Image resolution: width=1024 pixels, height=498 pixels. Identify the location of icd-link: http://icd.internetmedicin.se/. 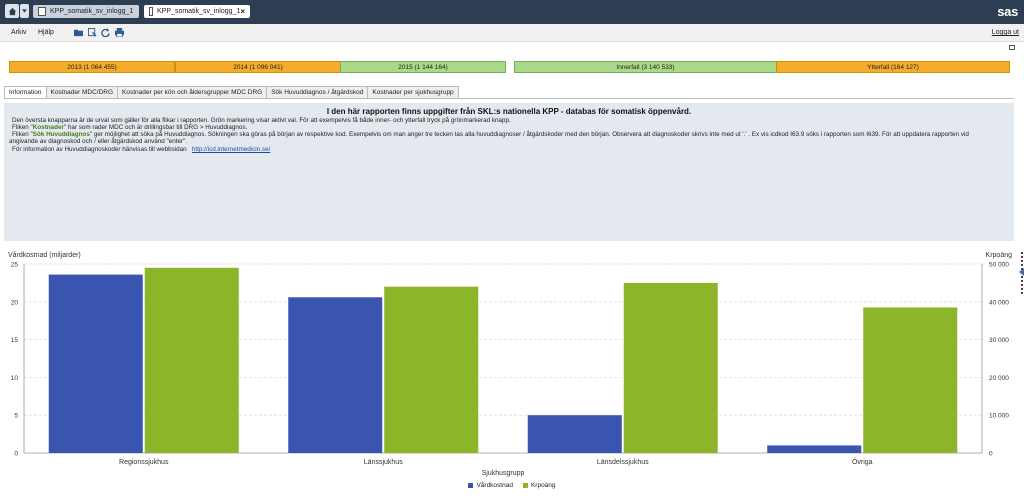
(231, 149).